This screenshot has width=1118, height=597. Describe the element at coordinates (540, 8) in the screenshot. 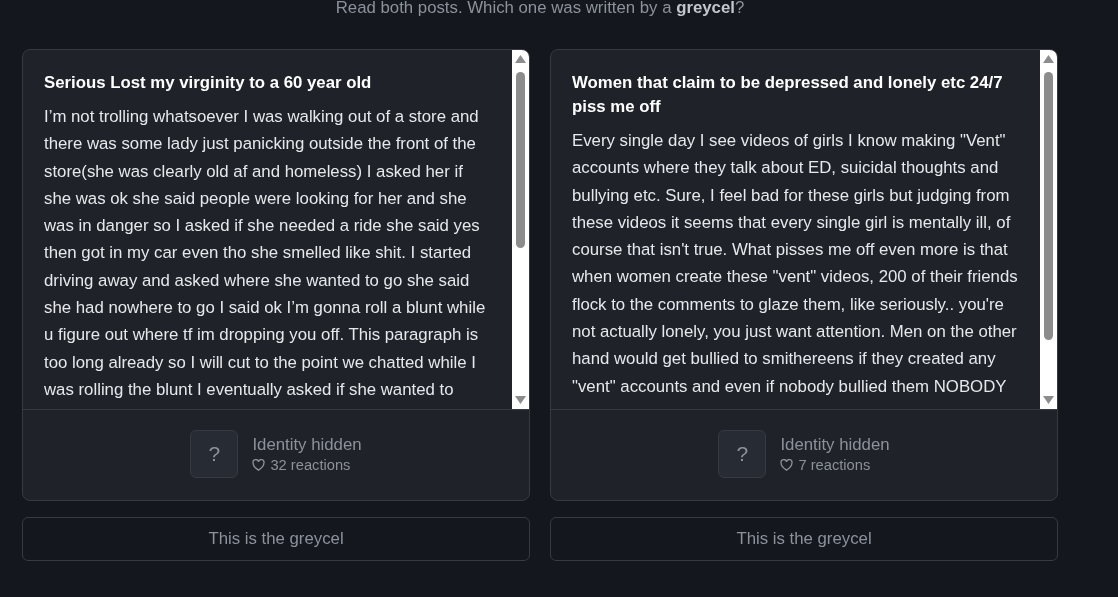

I see `instruction-text: Read both posts. Which one was written by a greycel?` at that location.